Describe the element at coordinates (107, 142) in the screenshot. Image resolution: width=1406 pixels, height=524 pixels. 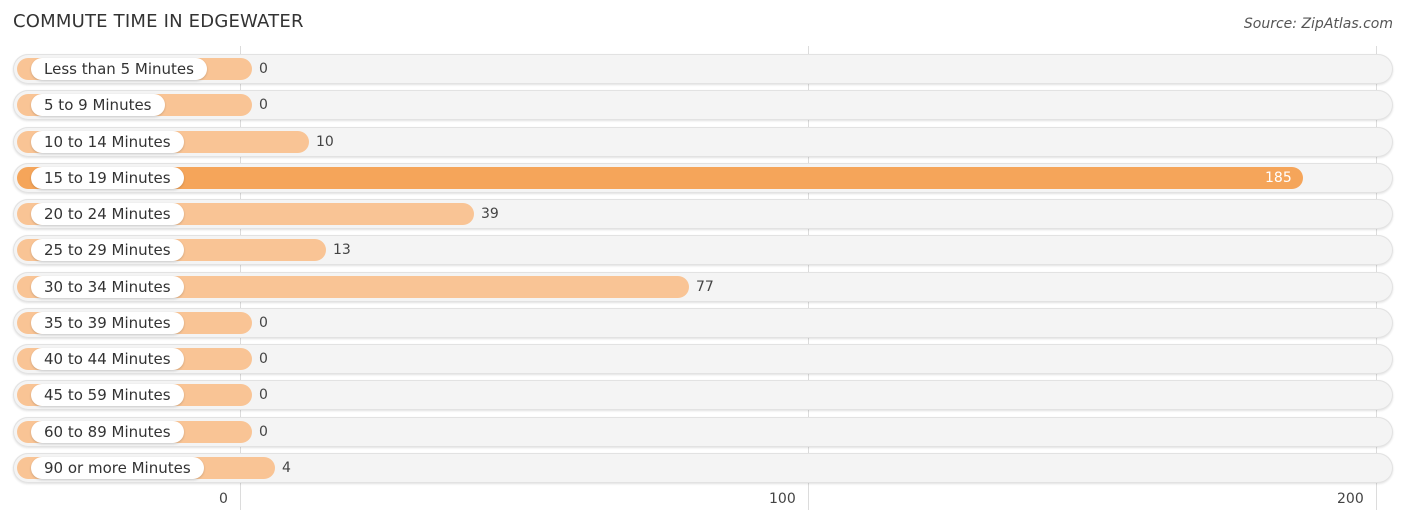
I see `category-label: 10 to 14 Minutes` at that location.